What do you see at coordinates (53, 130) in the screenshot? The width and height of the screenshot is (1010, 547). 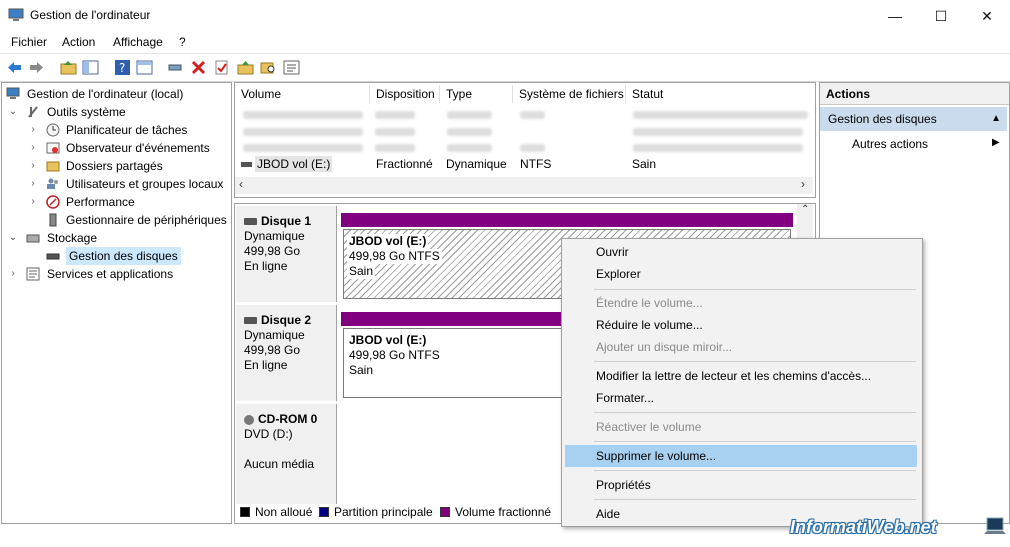 I see `clock-icon` at bounding box center [53, 130].